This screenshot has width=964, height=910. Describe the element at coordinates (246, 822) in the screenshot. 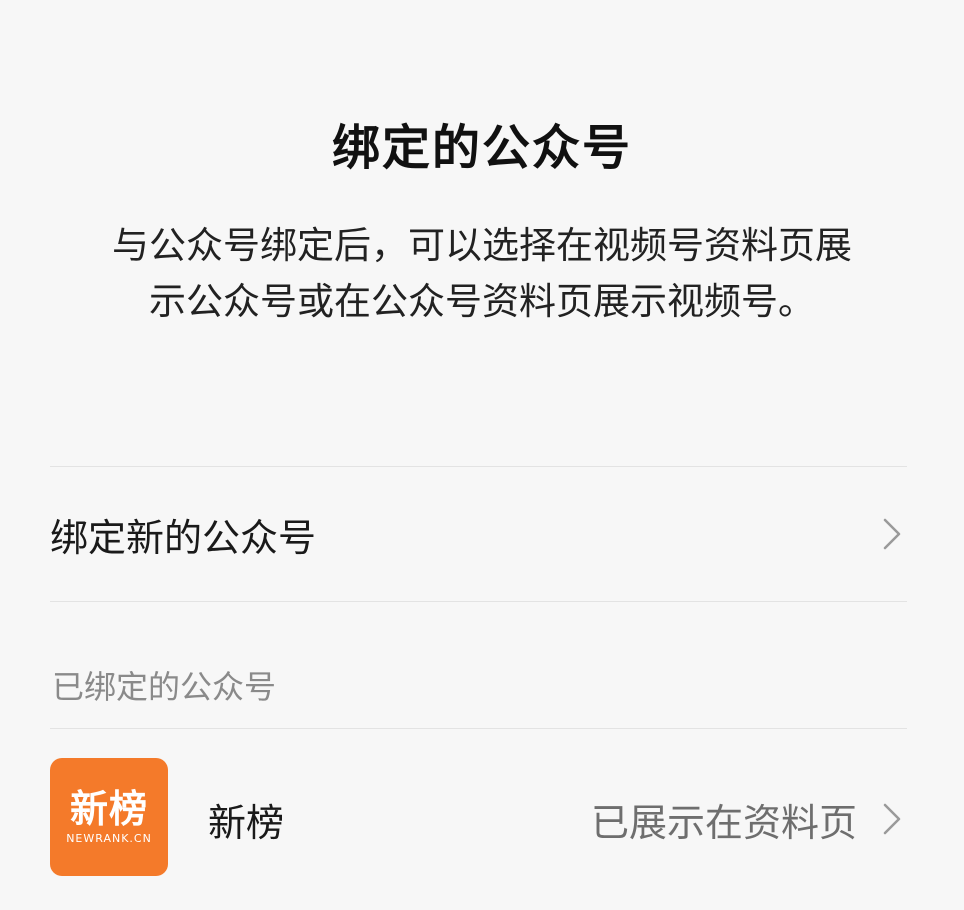

I see `account-name: 新榜` at that location.